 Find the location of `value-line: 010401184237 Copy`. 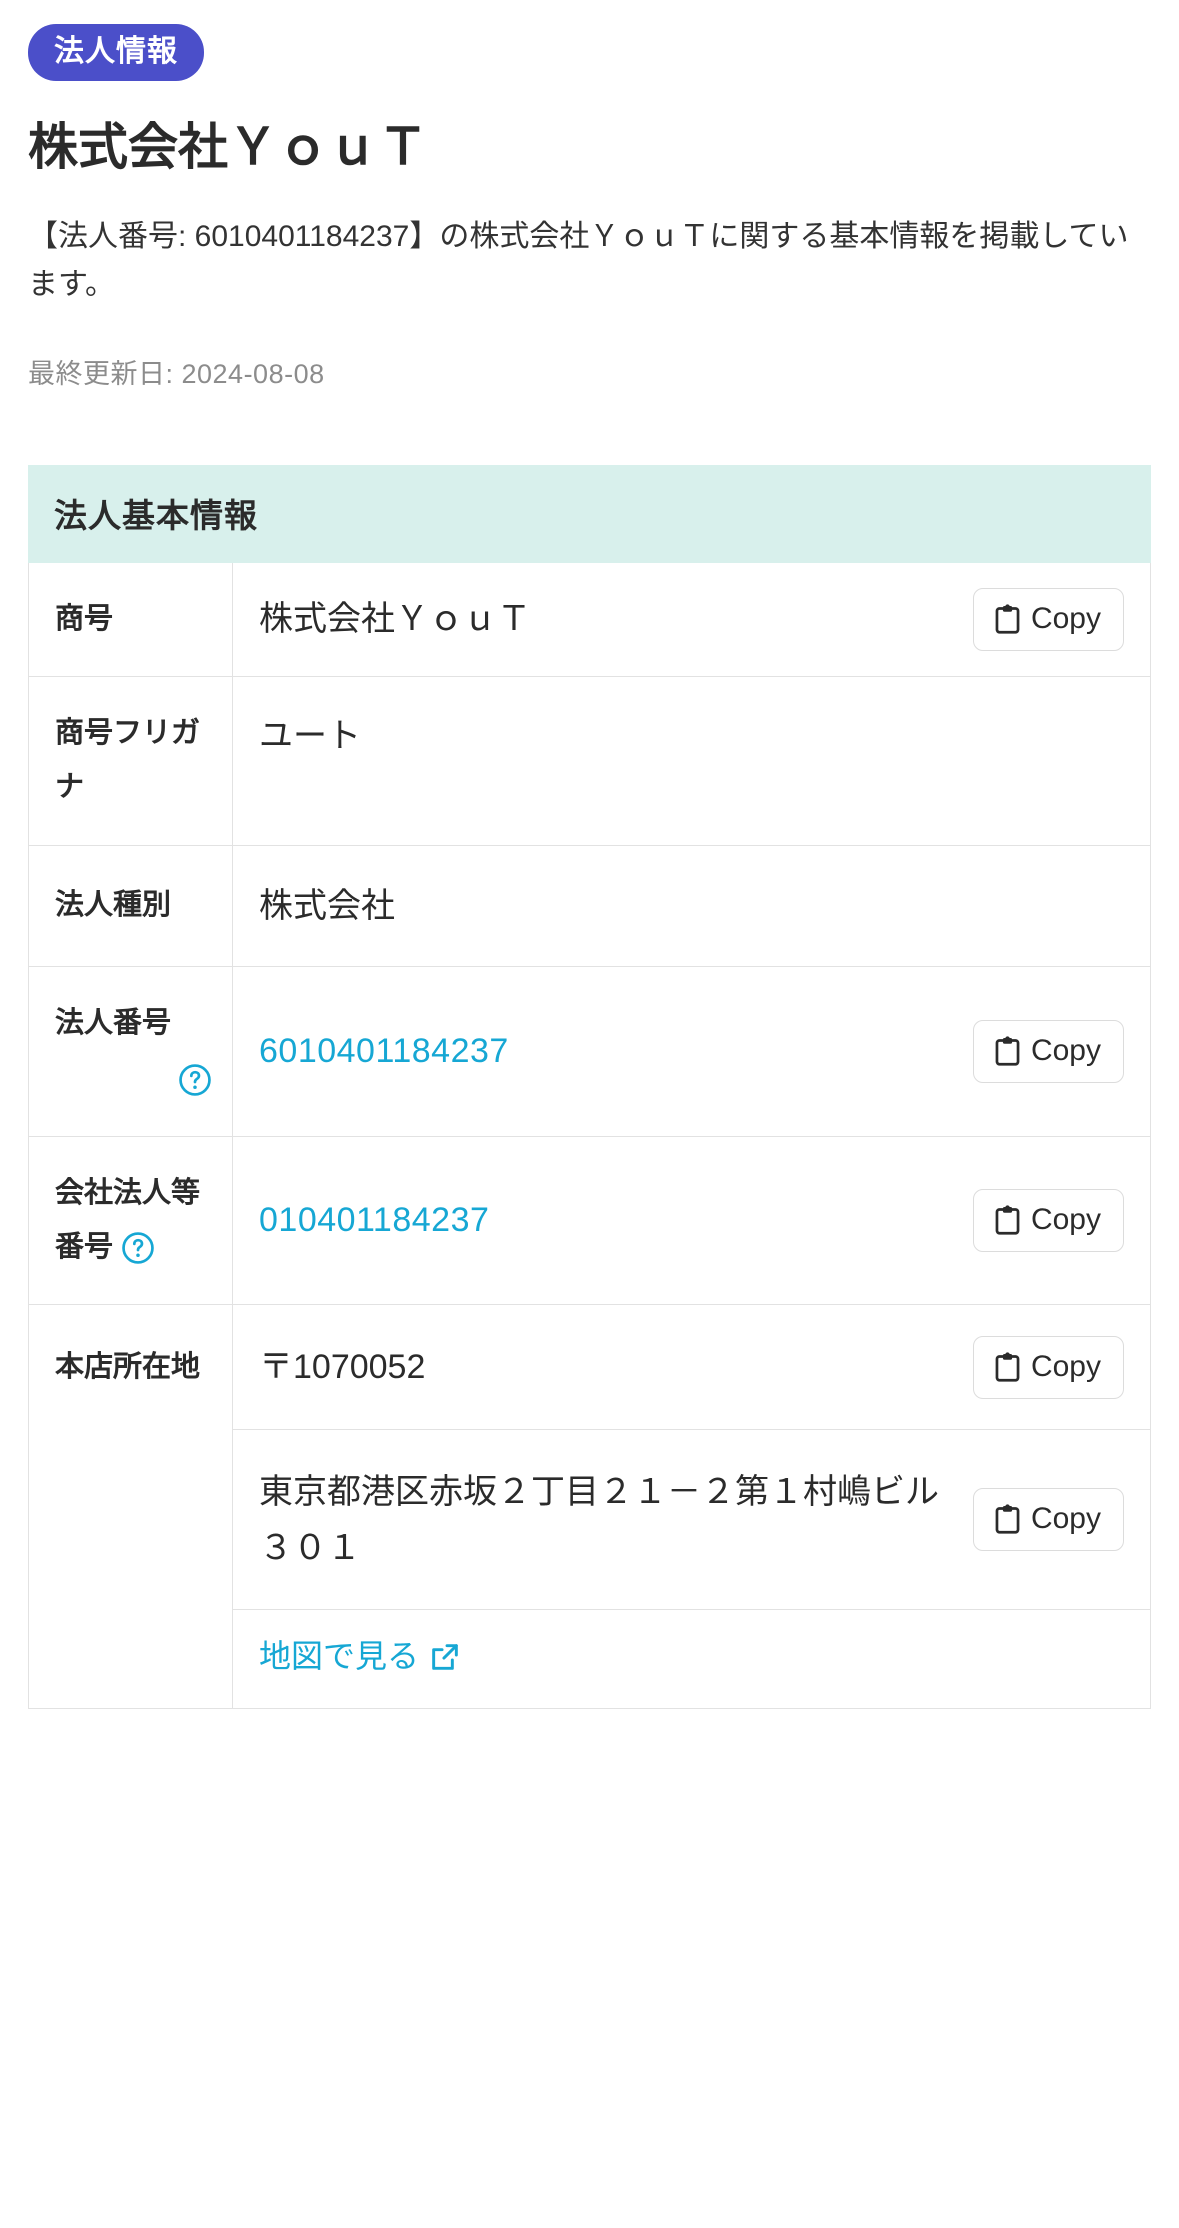

value-line: 010401184237 Copy is located at coordinates (691, 1221).